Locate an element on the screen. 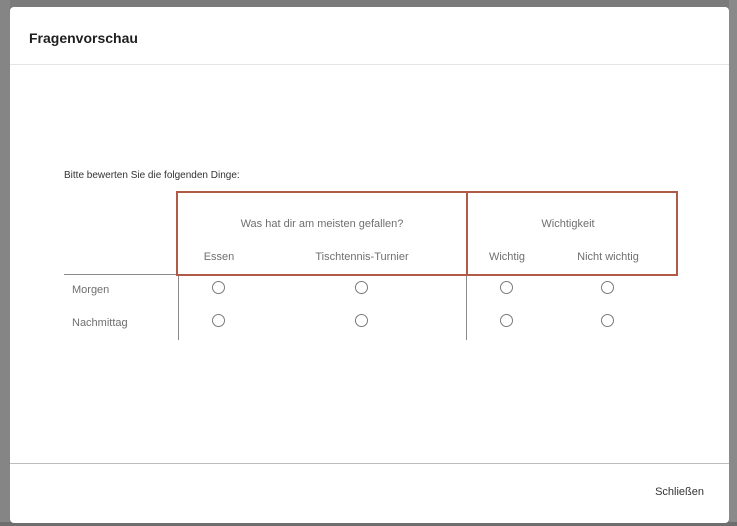  close-button: Schließen is located at coordinates (679, 492).